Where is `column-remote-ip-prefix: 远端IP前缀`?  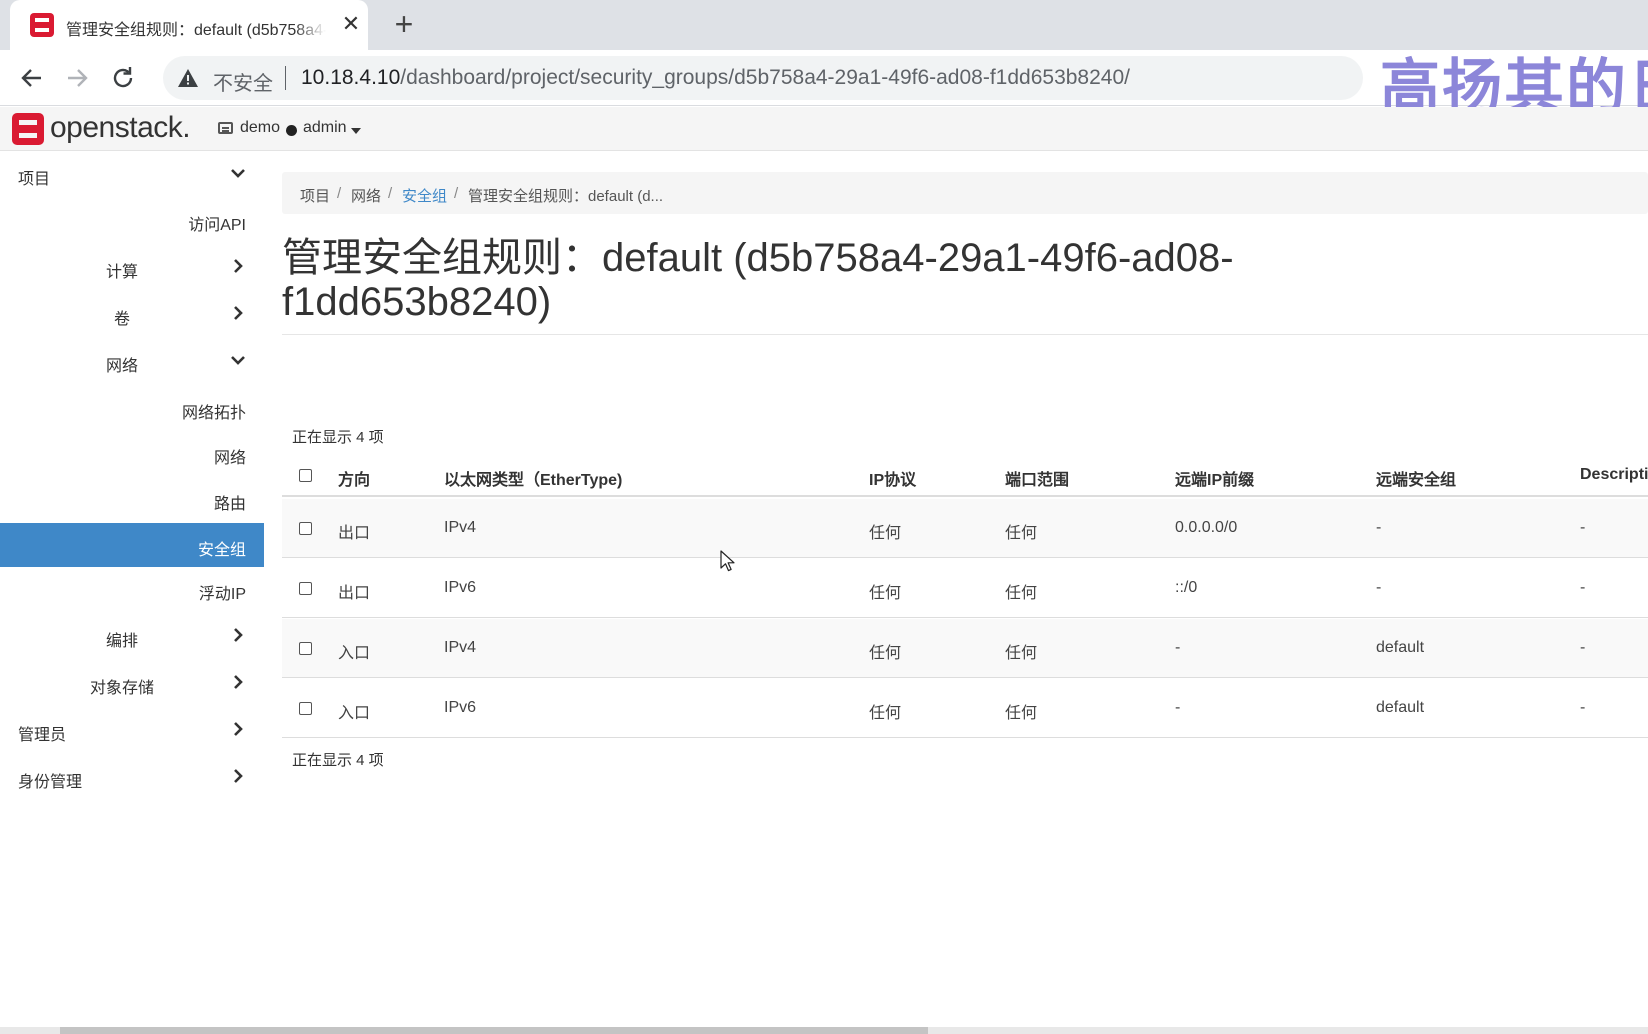 column-remote-ip-prefix: 远端IP前缀 is located at coordinates (1214, 478).